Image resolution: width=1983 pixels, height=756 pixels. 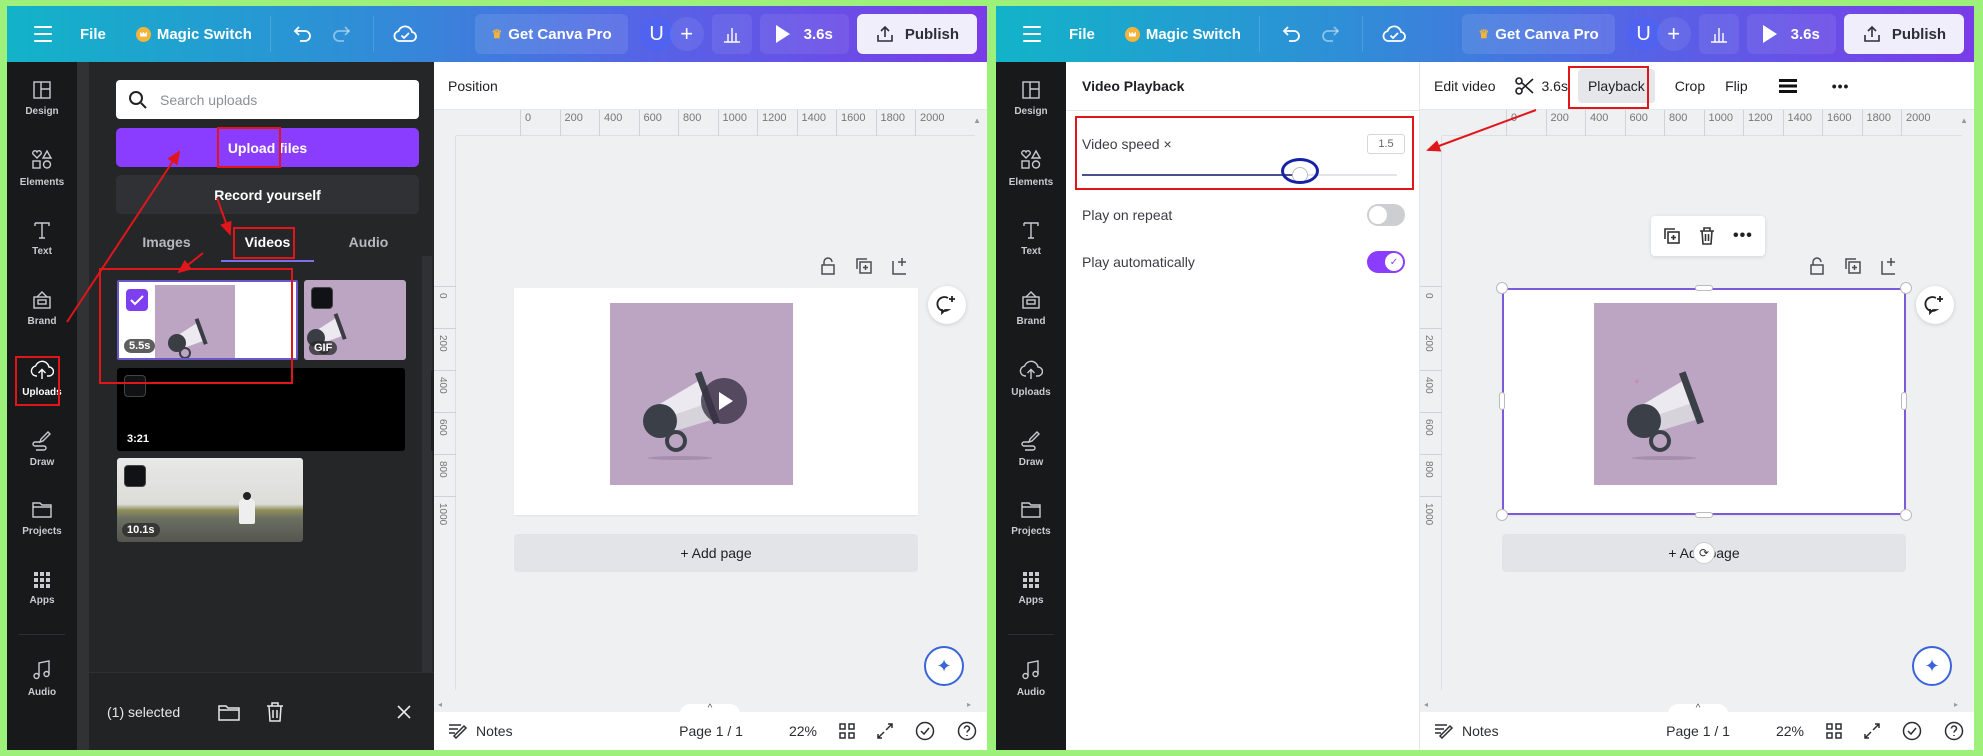 What do you see at coordinates (229, 712) in the screenshot?
I see `move-to-folder-icon` at bounding box center [229, 712].